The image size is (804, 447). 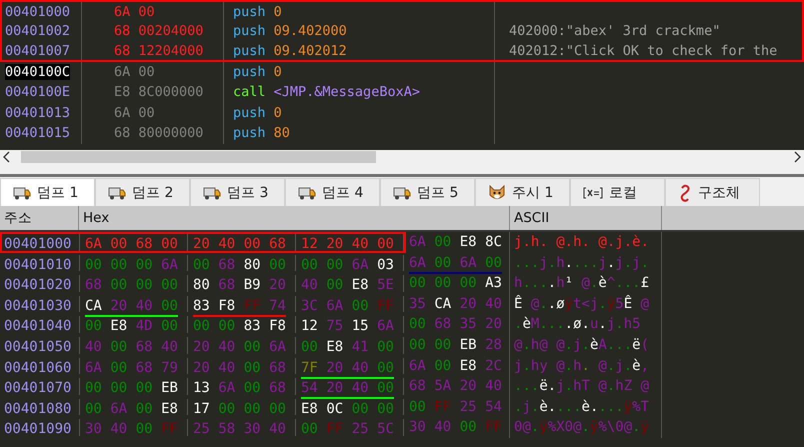 I want to click on cat-face-icon, so click(x=497, y=192).